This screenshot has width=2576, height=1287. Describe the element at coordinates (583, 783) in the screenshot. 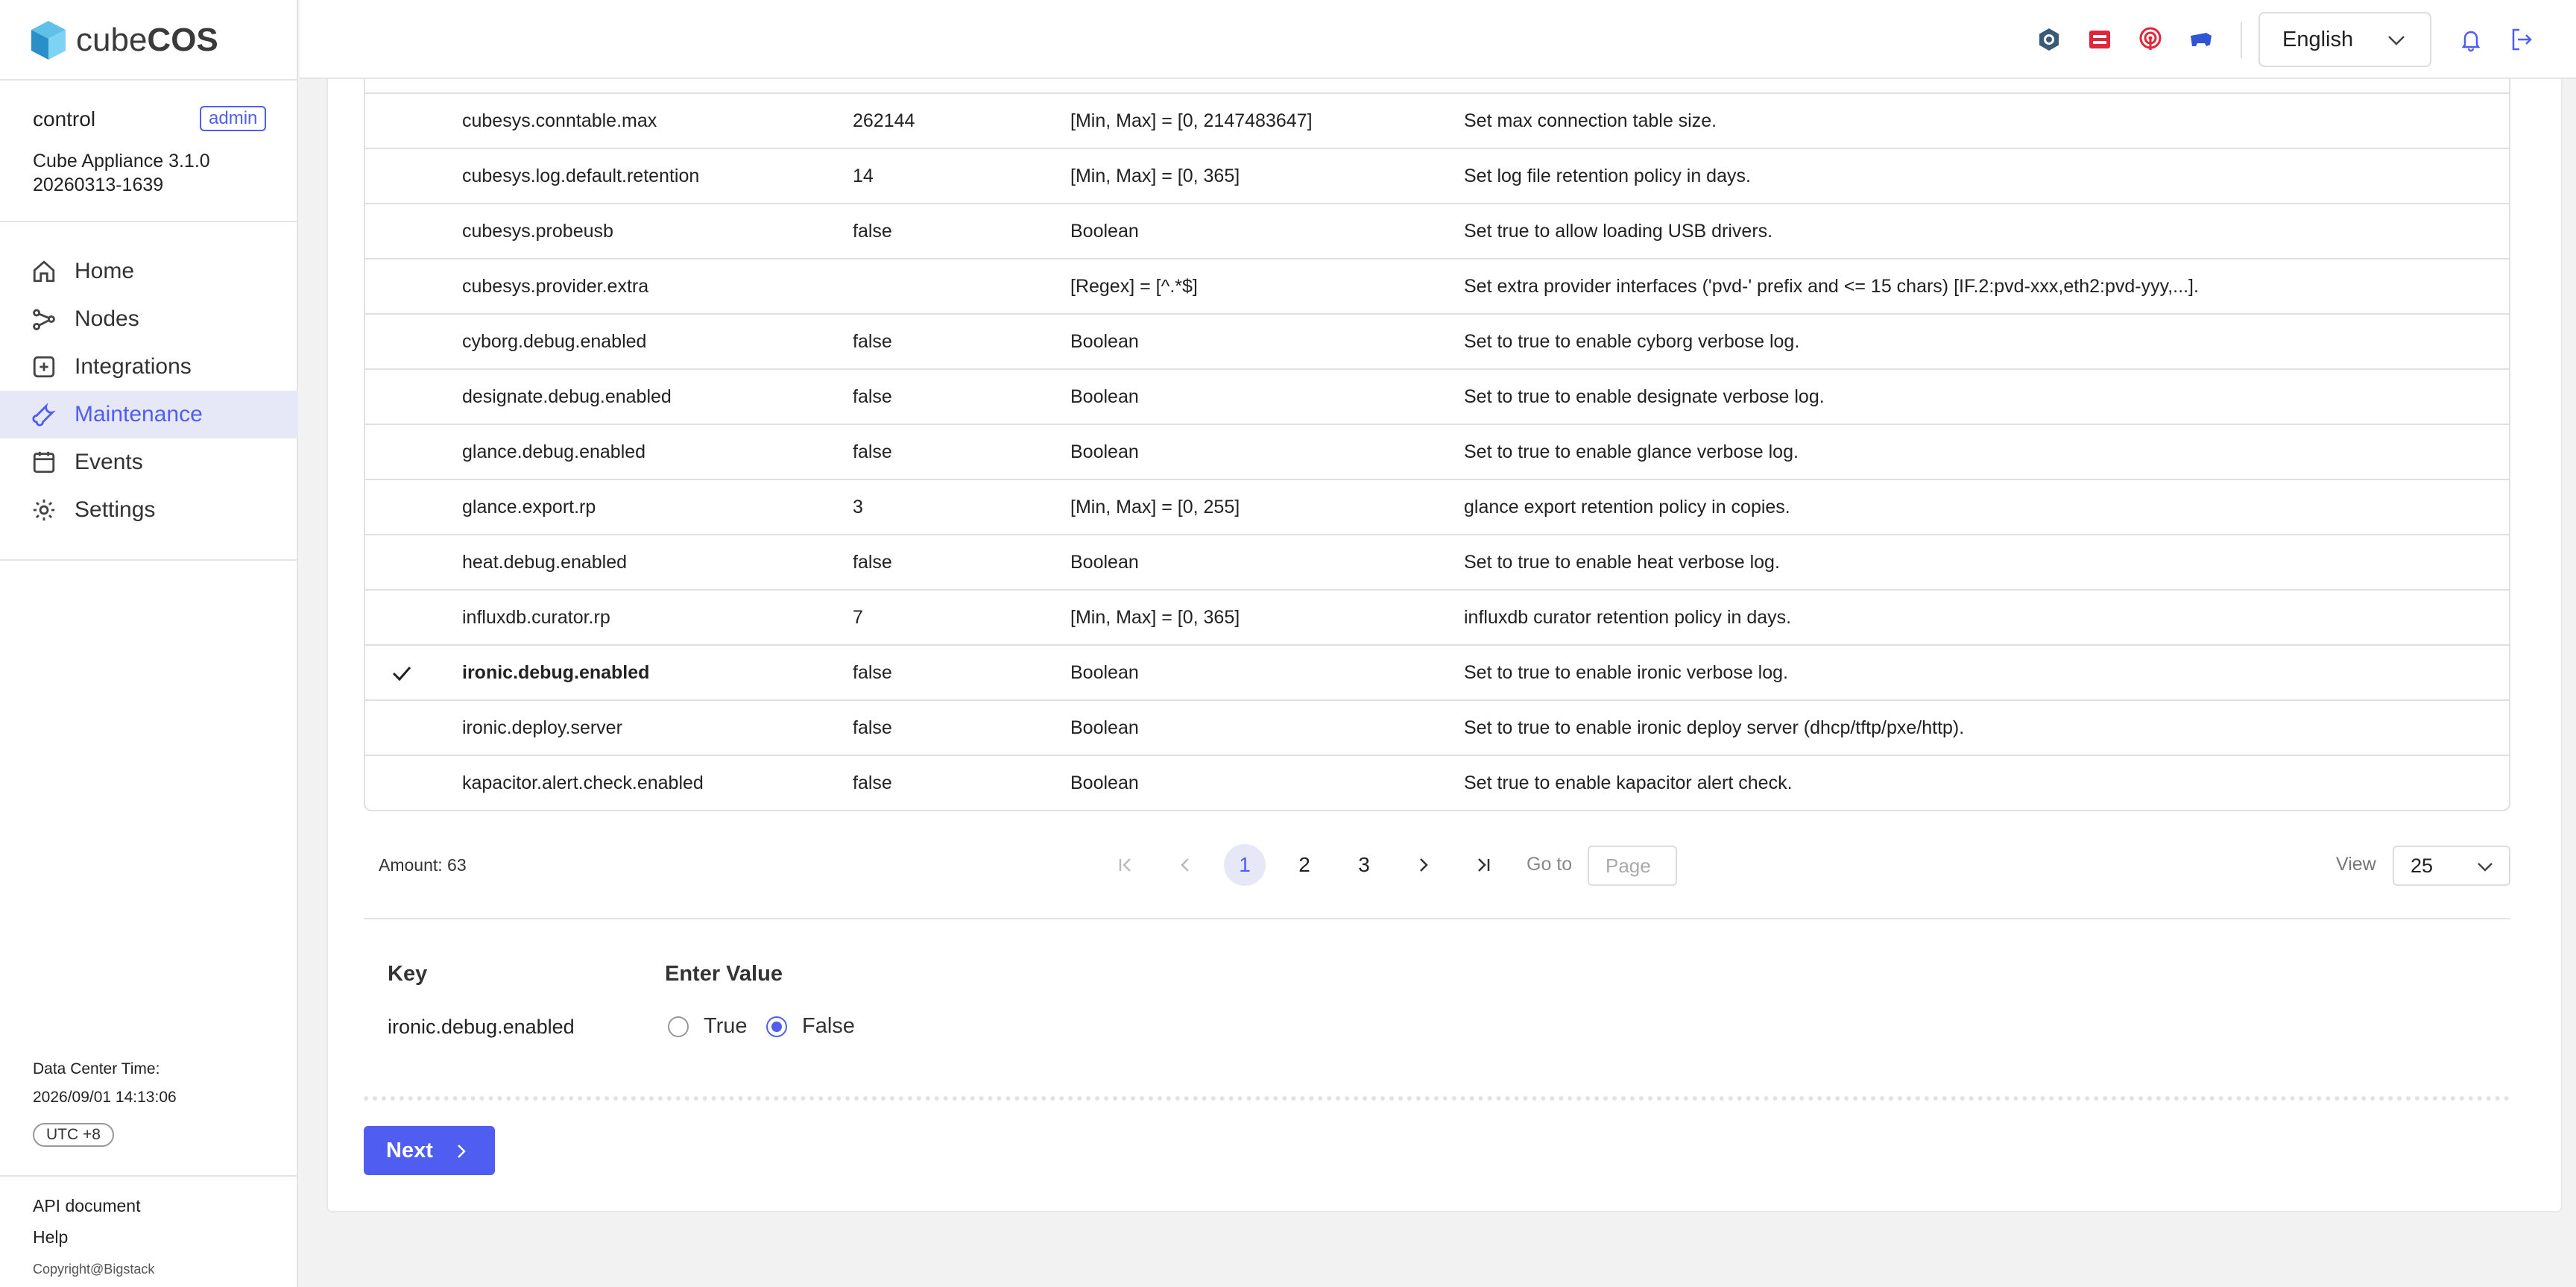

I see `row-key: kapacitor.alert.check.enabled` at that location.